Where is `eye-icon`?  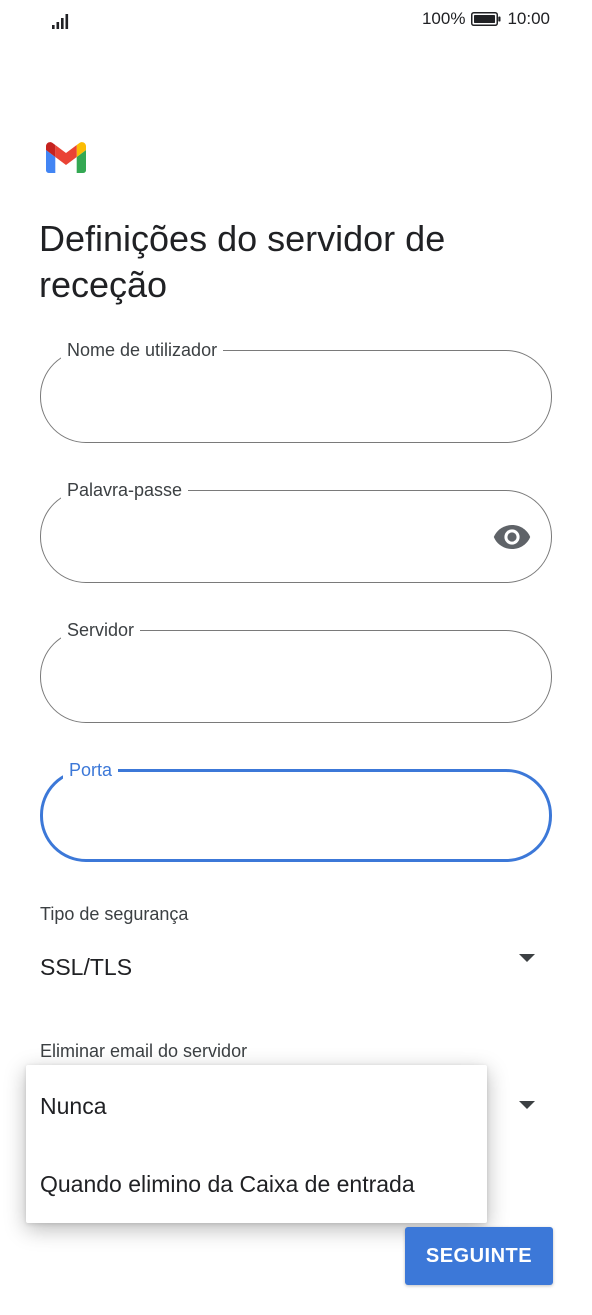
eye-icon is located at coordinates (512, 537).